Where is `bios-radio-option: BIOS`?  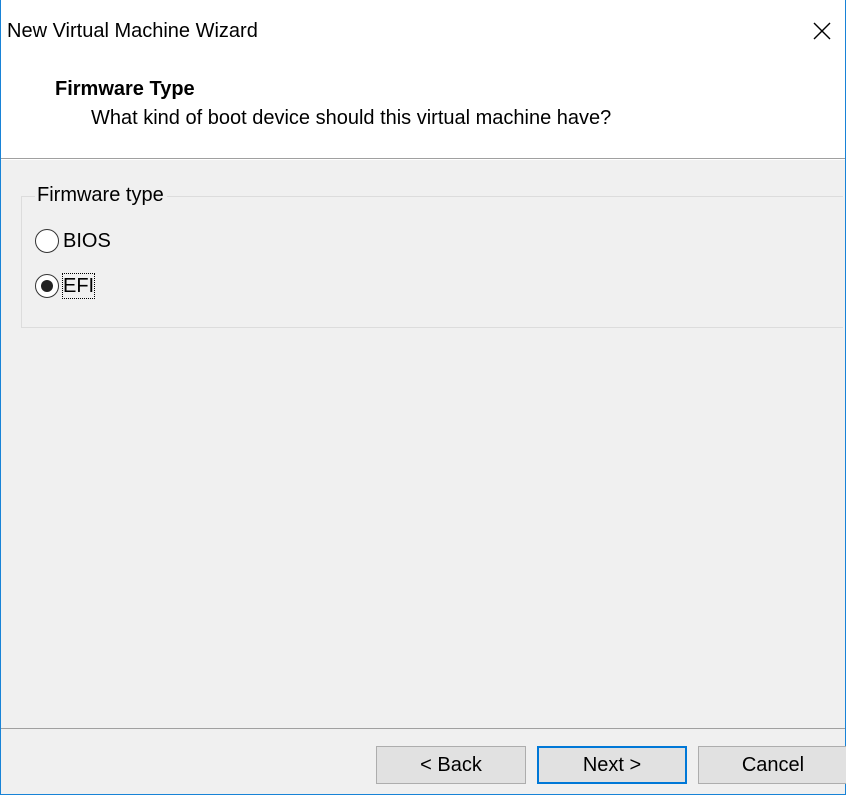 bios-radio-option: BIOS is located at coordinates (73, 241).